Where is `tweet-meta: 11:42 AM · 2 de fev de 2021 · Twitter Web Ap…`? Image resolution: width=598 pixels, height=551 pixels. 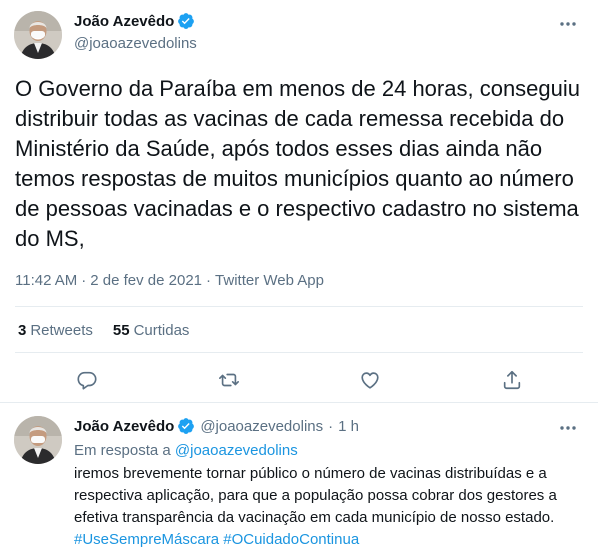 tweet-meta: 11:42 AM · 2 de fev de 2021 · Twitter Web Ap… is located at coordinates (169, 280).